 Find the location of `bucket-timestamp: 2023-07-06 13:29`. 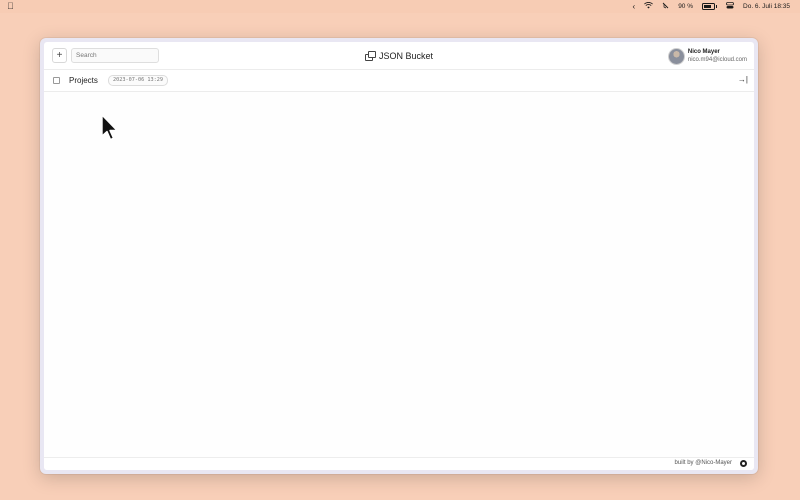

bucket-timestamp: 2023-07-06 13:29 is located at coordinates (138, 80).